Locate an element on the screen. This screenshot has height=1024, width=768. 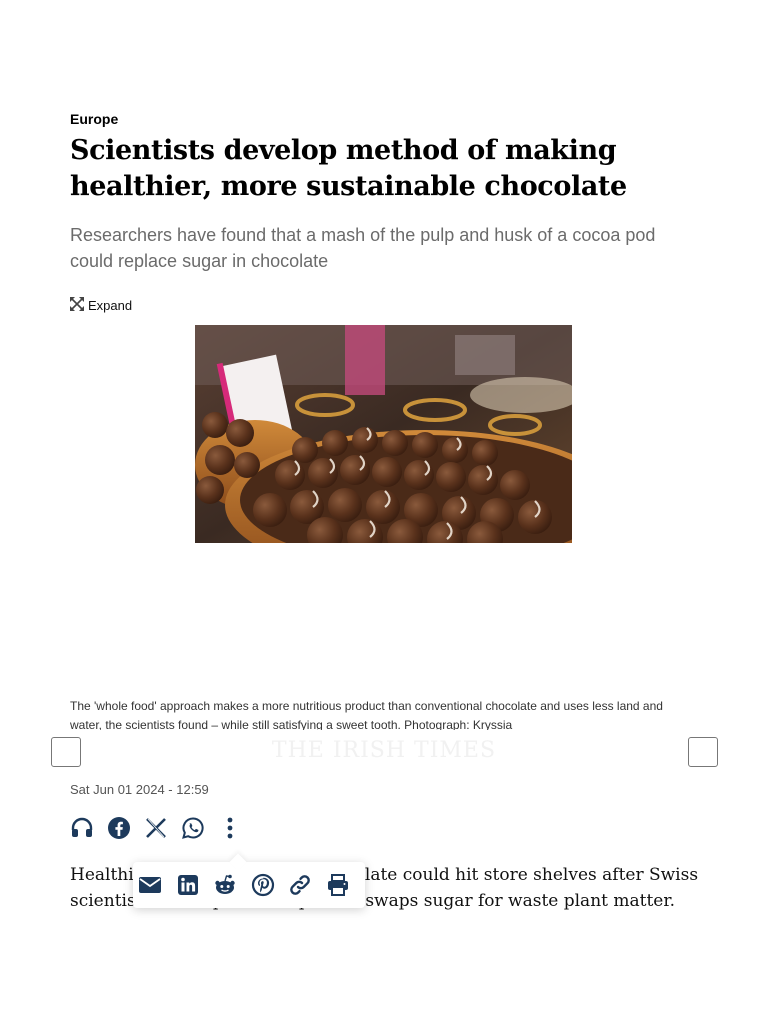
whatsapp-icon is located at coordinates (193, 828).